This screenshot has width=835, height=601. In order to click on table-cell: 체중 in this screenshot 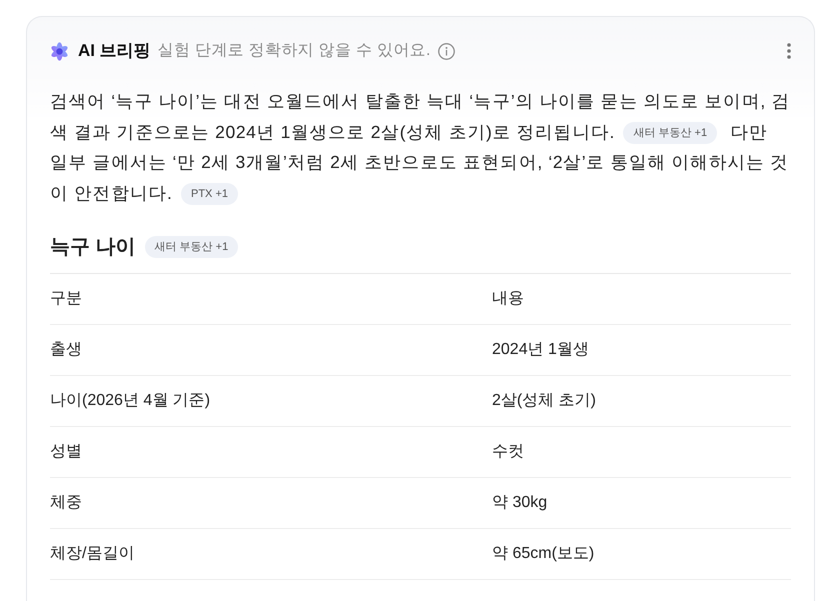, I will do `click(66, 502)`.